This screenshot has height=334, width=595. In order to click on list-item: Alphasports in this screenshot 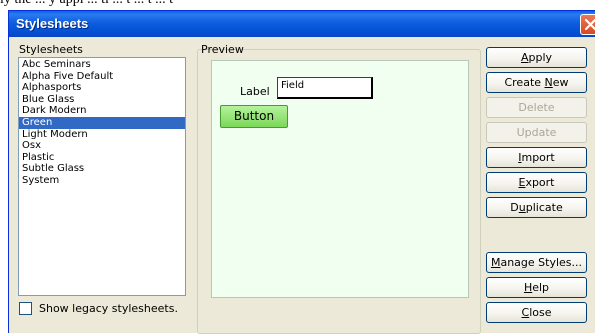, I will do `click(102, 88)`.